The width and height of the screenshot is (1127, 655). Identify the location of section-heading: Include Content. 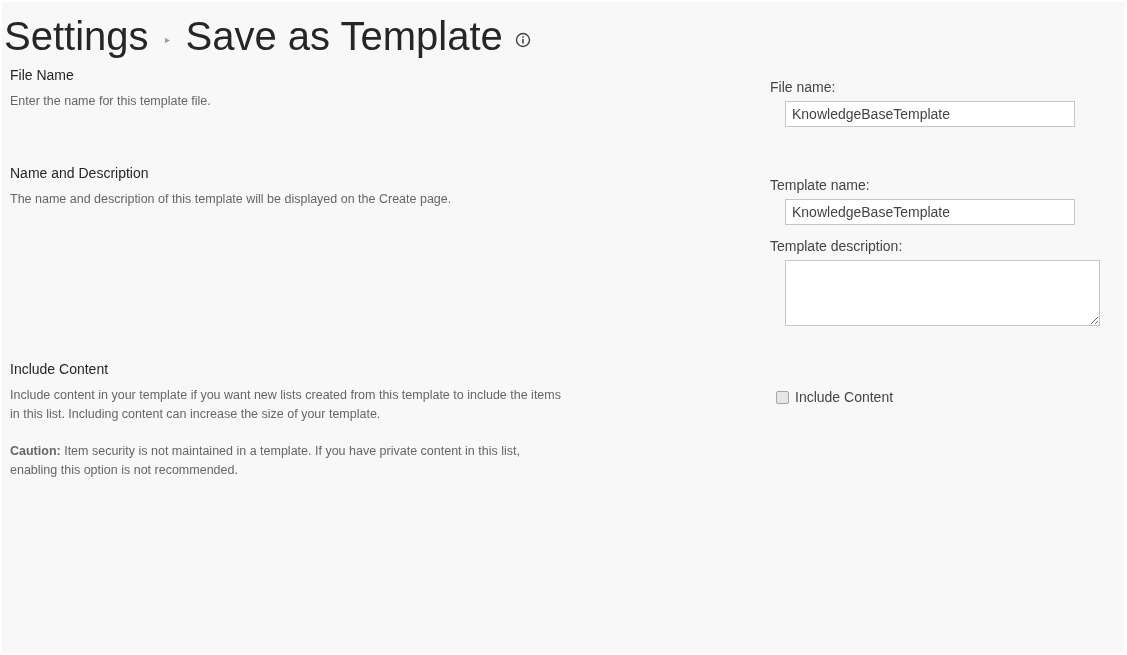
(60, 369).